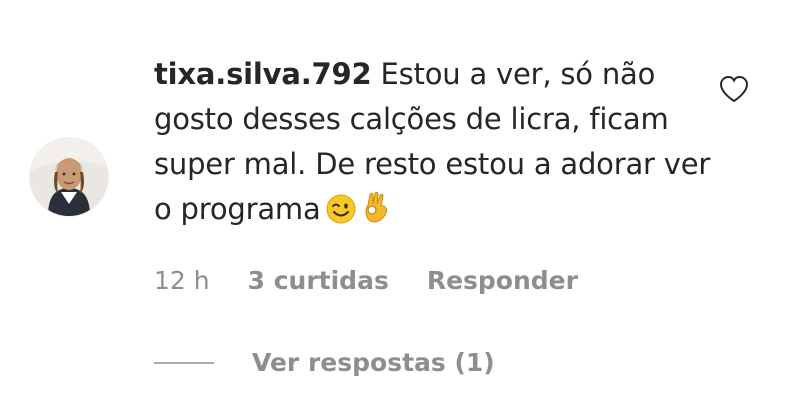  Describe the element at coordinates (734, 89) in the screenshot. I see `heart-outline-icon` at that location.